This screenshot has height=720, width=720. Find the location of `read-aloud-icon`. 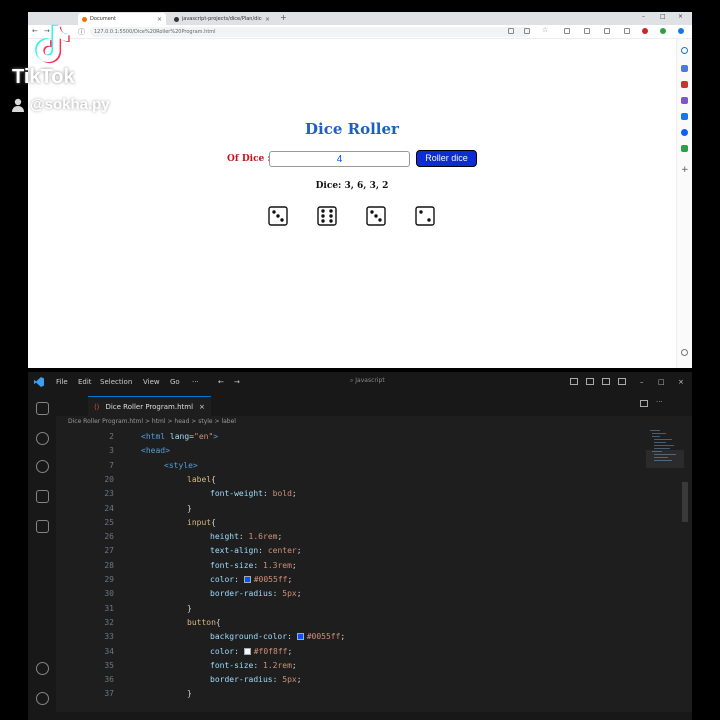

read-aloud-icon is located at coordinates (527, 31).